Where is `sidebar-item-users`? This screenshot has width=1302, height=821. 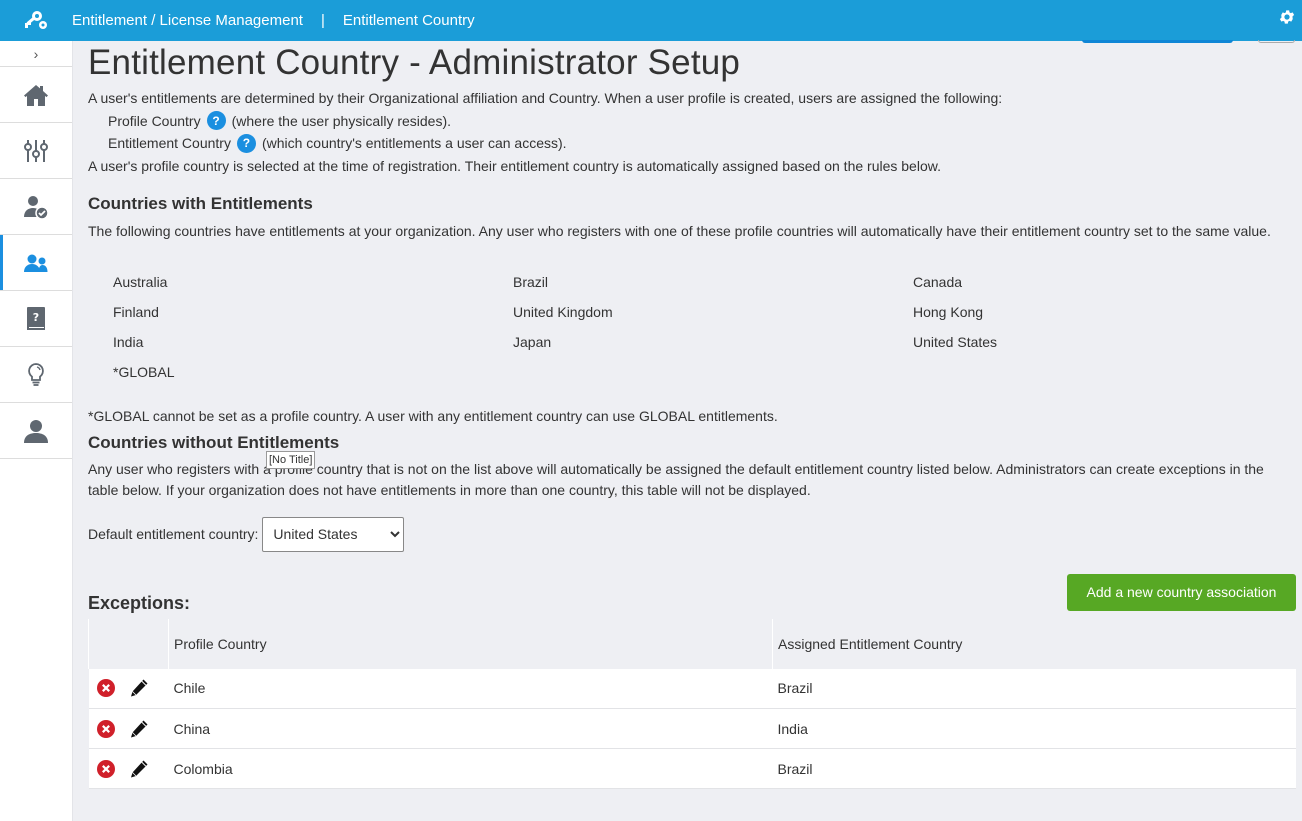 sidebar-item-users is located at coordinates (36, 263).